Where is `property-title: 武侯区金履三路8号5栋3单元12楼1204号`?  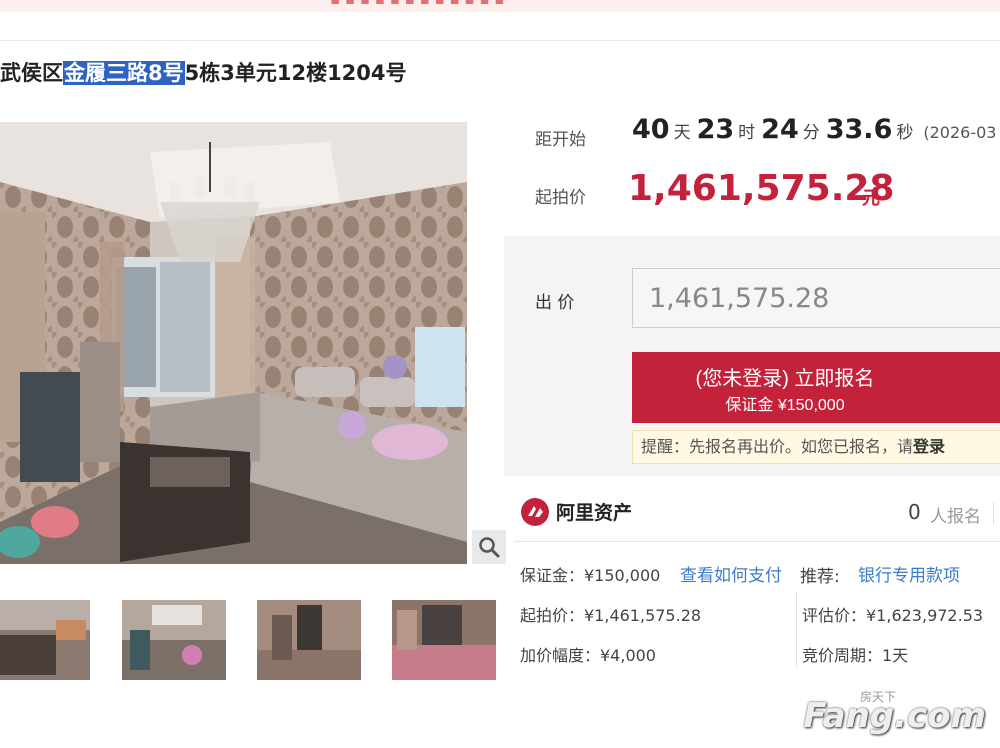
property-title: 武侯区金履三路8号5栋3单元12楼1204号 is located at coordinates (203, 73).